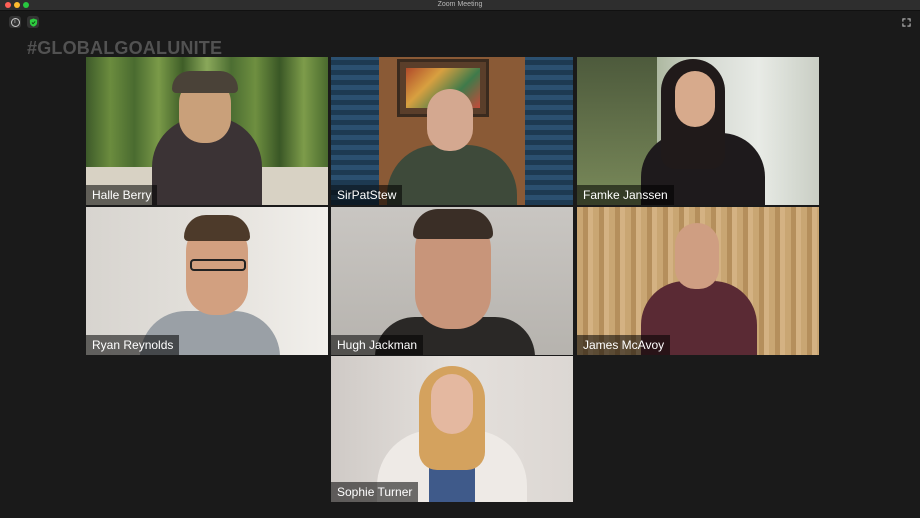 Image resolution: width=920 pixels, height=518 pixels. Describe the element at coordinates (15, 22) in the screenshot. I see `info-icon: i` at that location.